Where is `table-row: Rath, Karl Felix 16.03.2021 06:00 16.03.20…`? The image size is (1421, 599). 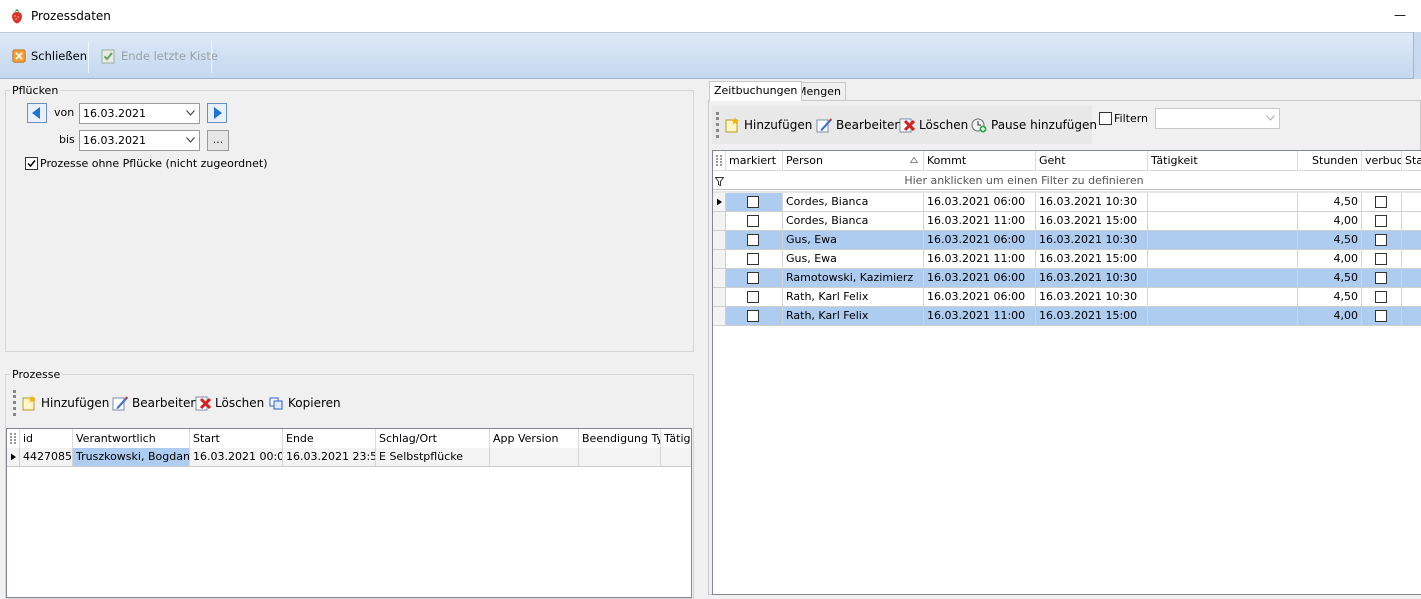 table-row: Rath, Karl Felix 16.03.2021 06:00 16.03.20… is located at coordinates (1067, 297).